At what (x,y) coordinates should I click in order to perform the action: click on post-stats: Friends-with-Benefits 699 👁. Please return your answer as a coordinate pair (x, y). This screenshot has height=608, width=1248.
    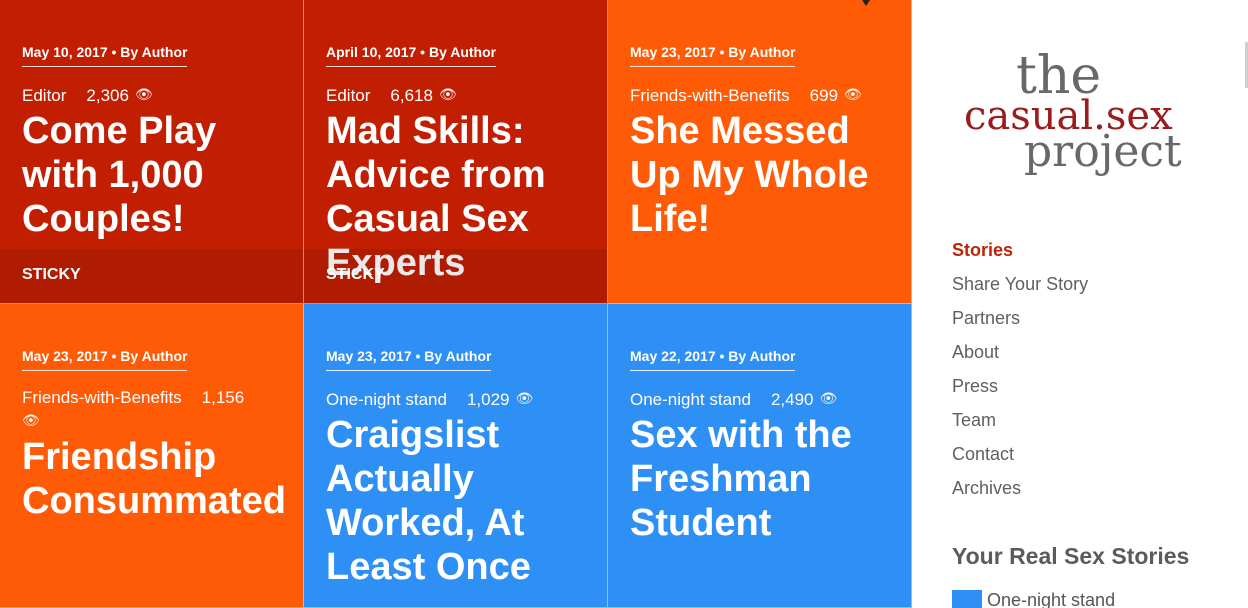
    Looking at the image, I should click on (770, 95).